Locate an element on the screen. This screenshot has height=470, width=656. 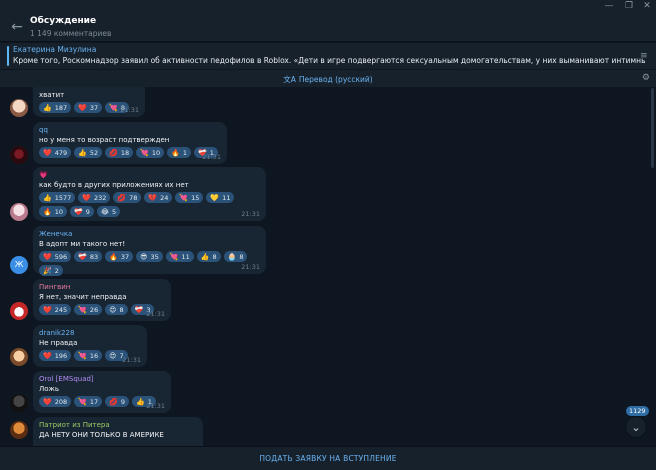
reaction-pill: 💋 18 is located at coordinates (119, 152).